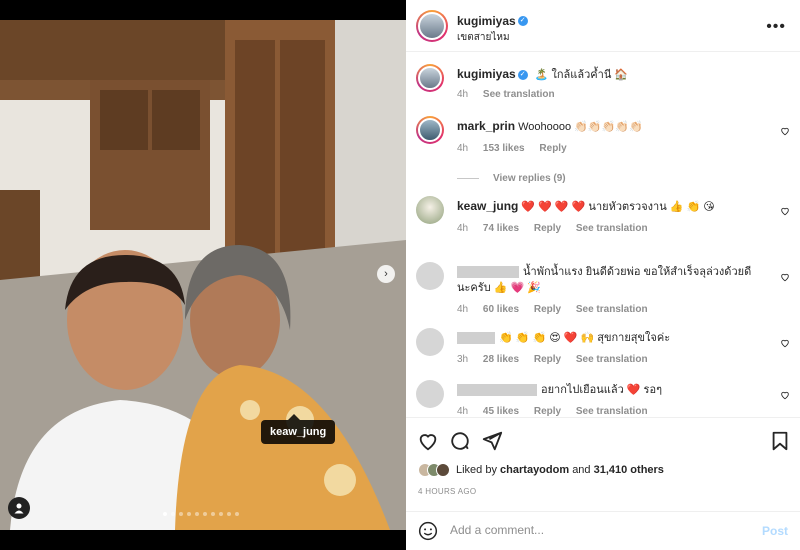 The image size is (800, 550). Describe the element at coordinates (501, 309) in the screenshot. I see `comment-likes: 60 likes` at that location.